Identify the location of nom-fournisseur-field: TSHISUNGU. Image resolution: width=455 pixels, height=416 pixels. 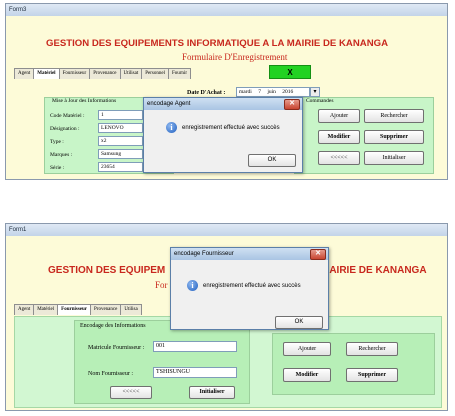
(195, 372).